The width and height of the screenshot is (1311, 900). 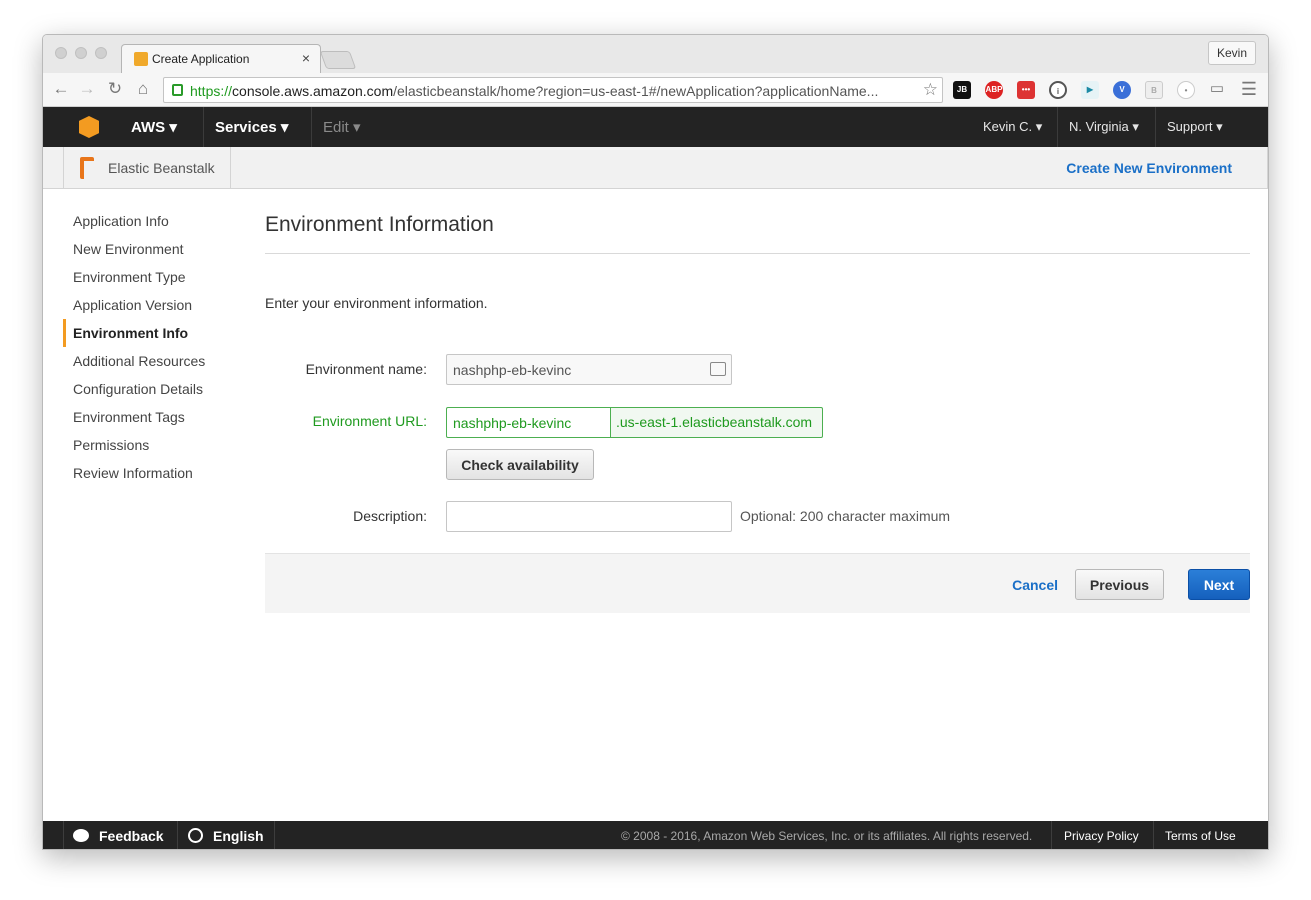 What do you see at coordinates (101, 53) in the screenshot?
I see `maximize-window-button` at bounding box center [101, 53].